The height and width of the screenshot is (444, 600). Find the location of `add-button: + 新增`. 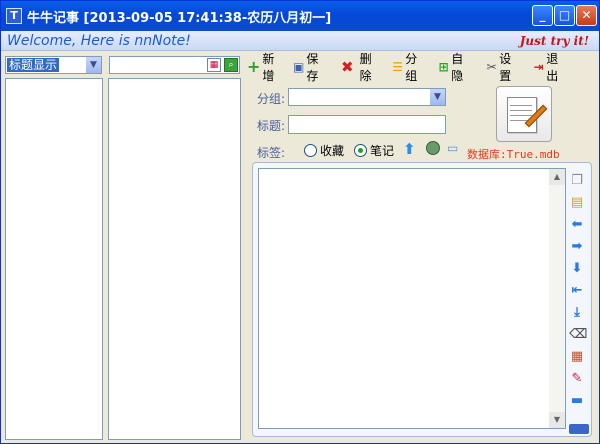

add-button: + 新增 is located at coordinates (262, 67).